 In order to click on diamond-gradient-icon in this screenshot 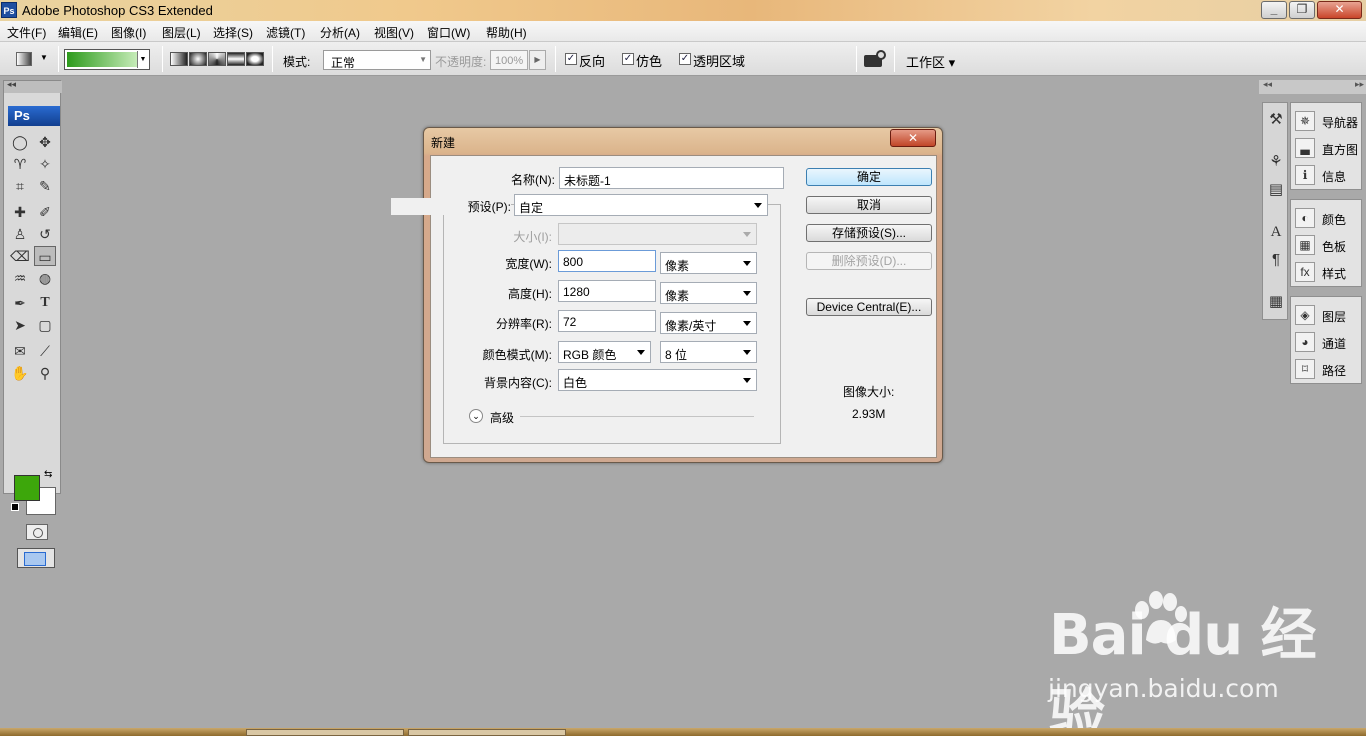, I will do `click(255, 59)`.